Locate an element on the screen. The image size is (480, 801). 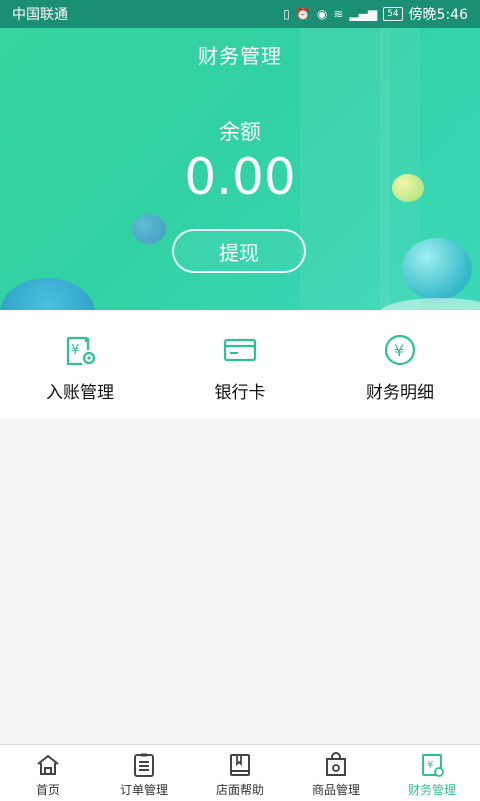
menu-item-income: ¥ 入账管理 is located at coordinates (80, 364).